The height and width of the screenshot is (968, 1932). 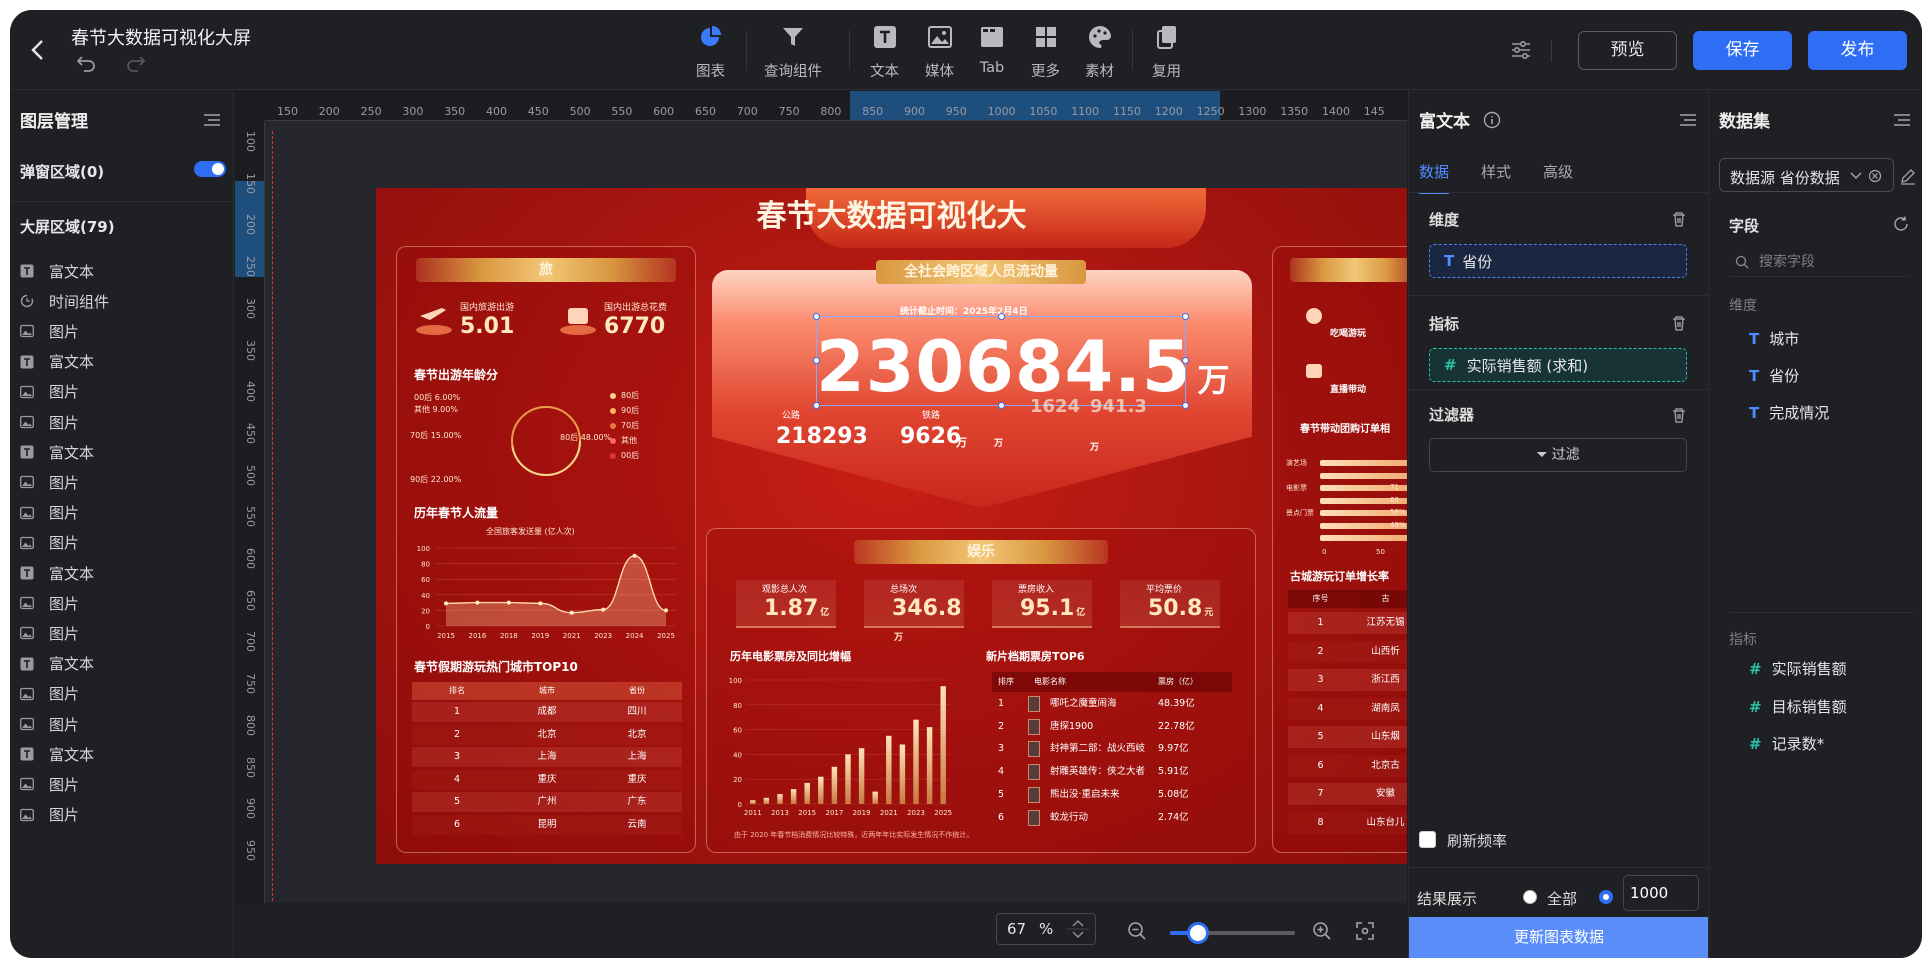 I want to click on table-row: 1 江苏无锡, so click(x=1347, y=623).